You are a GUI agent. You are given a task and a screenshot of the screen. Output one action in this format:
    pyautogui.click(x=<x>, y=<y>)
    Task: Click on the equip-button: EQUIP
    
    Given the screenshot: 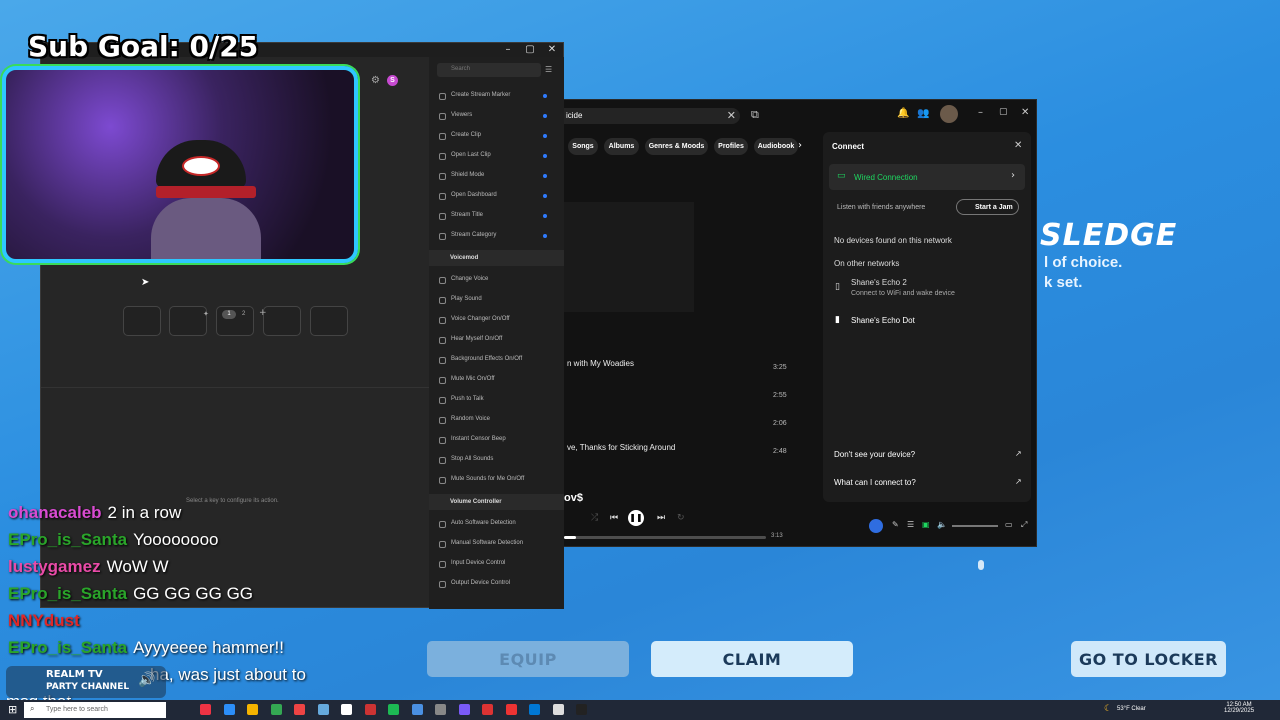 What is the action you would take?
    pyautogui.click(x=528, y=659)
    